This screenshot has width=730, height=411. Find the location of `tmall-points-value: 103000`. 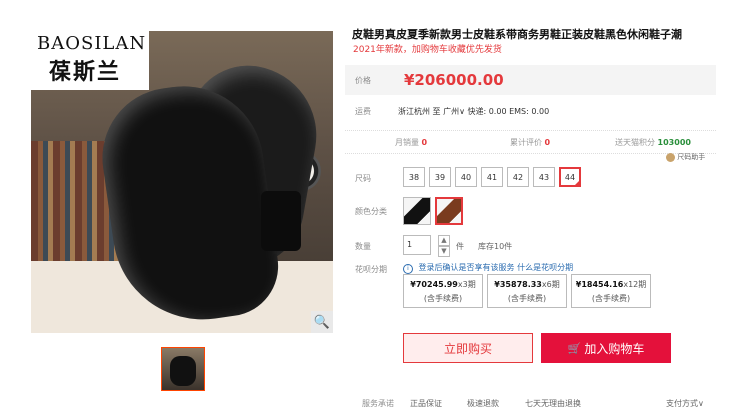

tmall-points-value: 103000 is located at coordinates (674, 142).